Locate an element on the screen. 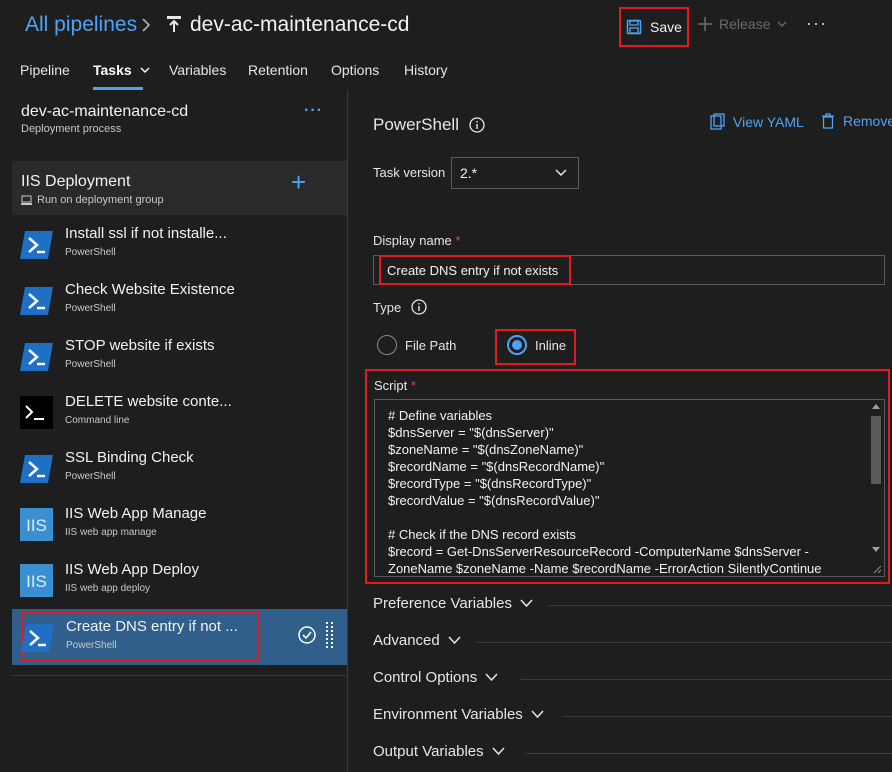 This screenshot has height=772, width=892. task-version-value: 2.* is located at coordinates (469, 173).